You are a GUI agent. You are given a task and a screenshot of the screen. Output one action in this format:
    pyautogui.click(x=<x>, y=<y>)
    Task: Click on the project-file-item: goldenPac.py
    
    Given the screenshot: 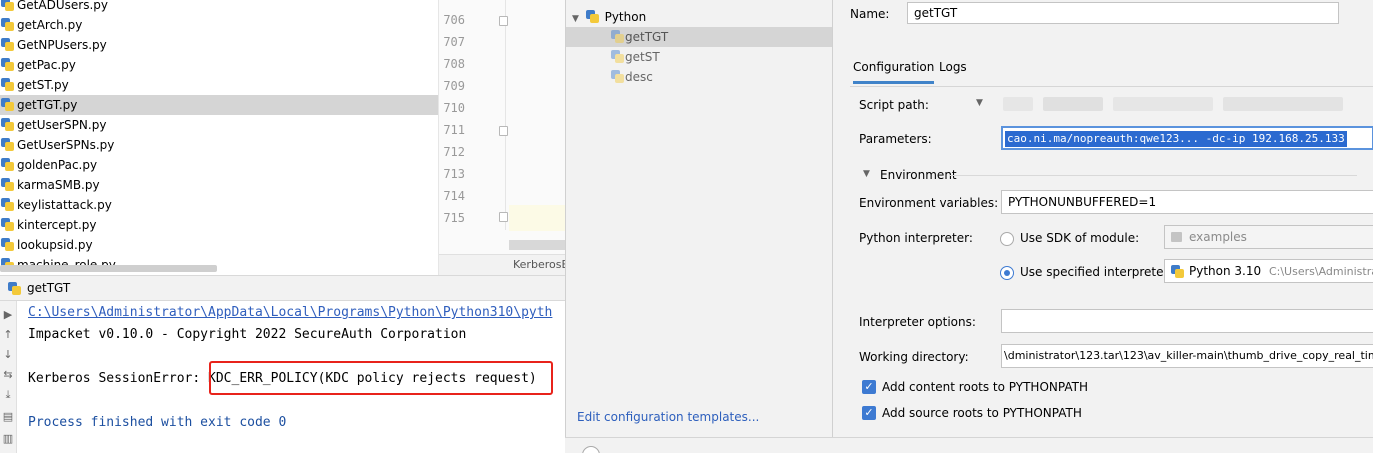 What is the action you would take?
    pyautogui.click(x=219, y=165)
    